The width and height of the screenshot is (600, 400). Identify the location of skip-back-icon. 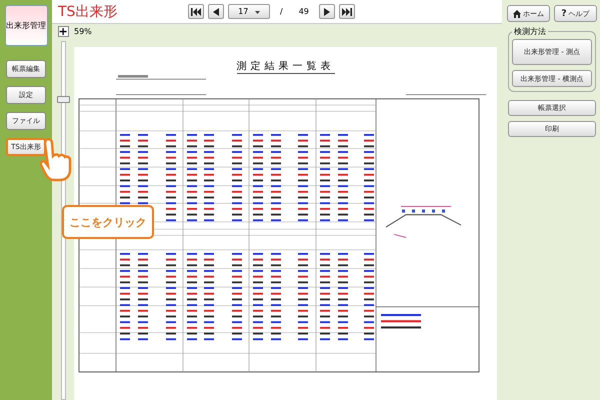
(196, 12).